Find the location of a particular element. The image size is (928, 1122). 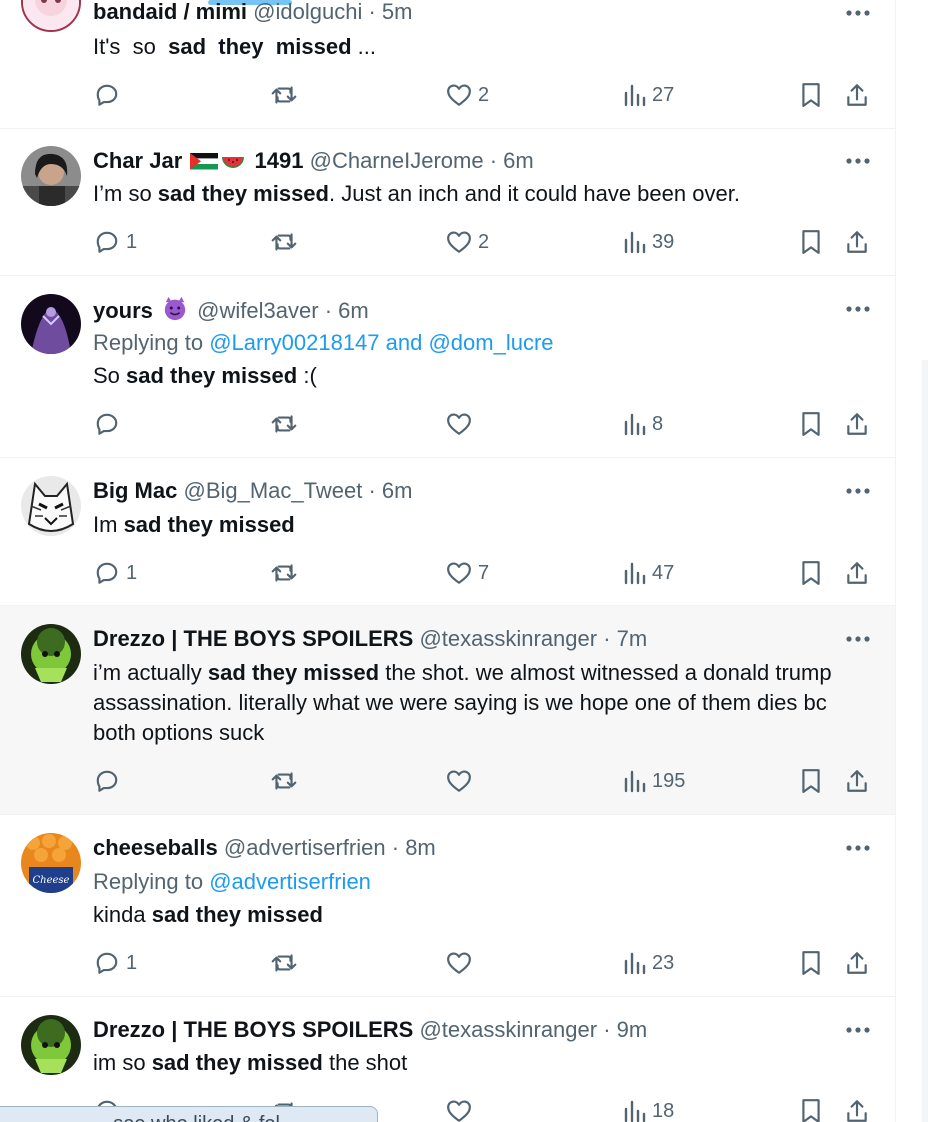

like-count: 7 is located at coordinates (484, 572).